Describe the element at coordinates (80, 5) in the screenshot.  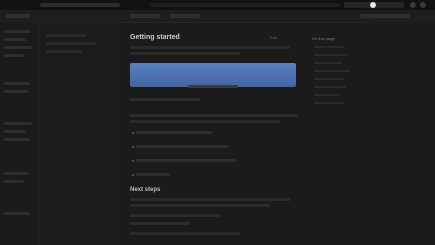
I see `address-bar` at that location.